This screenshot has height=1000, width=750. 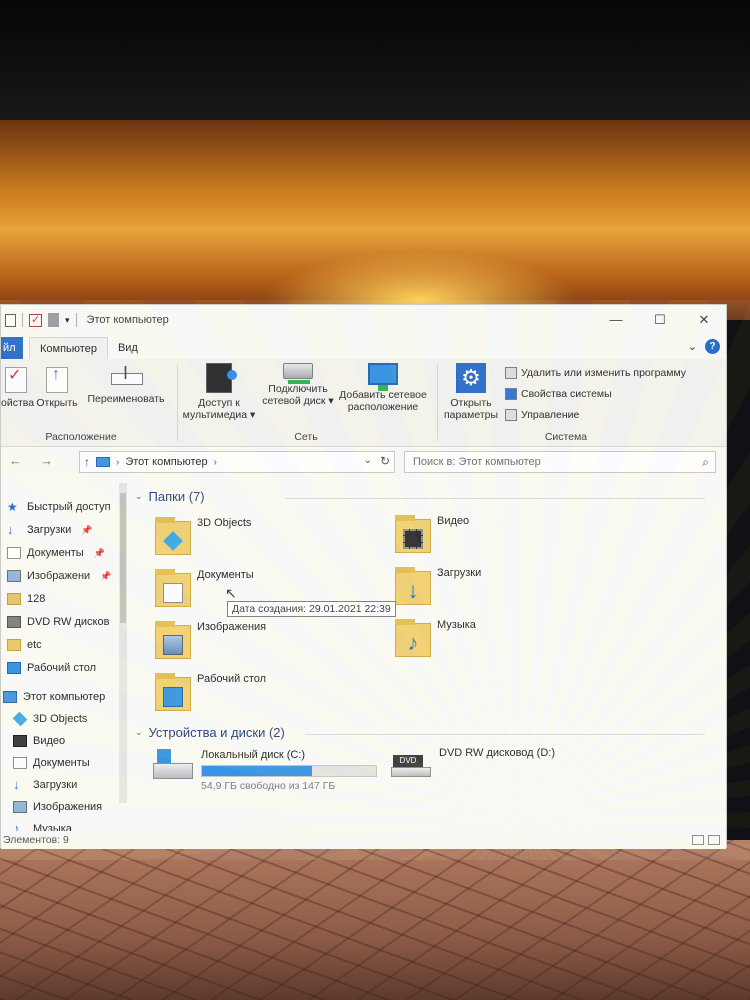 I want to click on gear-icon: ⚙, so click(x=471, y=378).